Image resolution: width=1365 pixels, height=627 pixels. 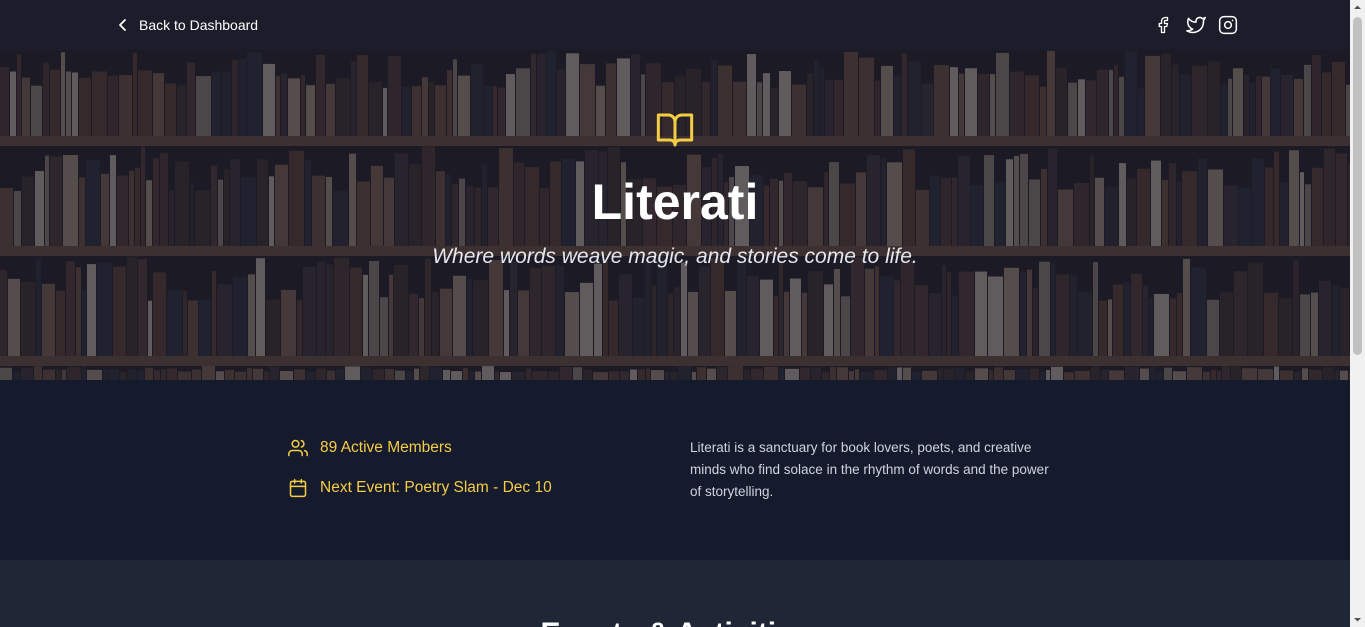 I want to click on next-event-label: Next Event: Poetry Slam - Dec 10, so click(x=436, y=487).